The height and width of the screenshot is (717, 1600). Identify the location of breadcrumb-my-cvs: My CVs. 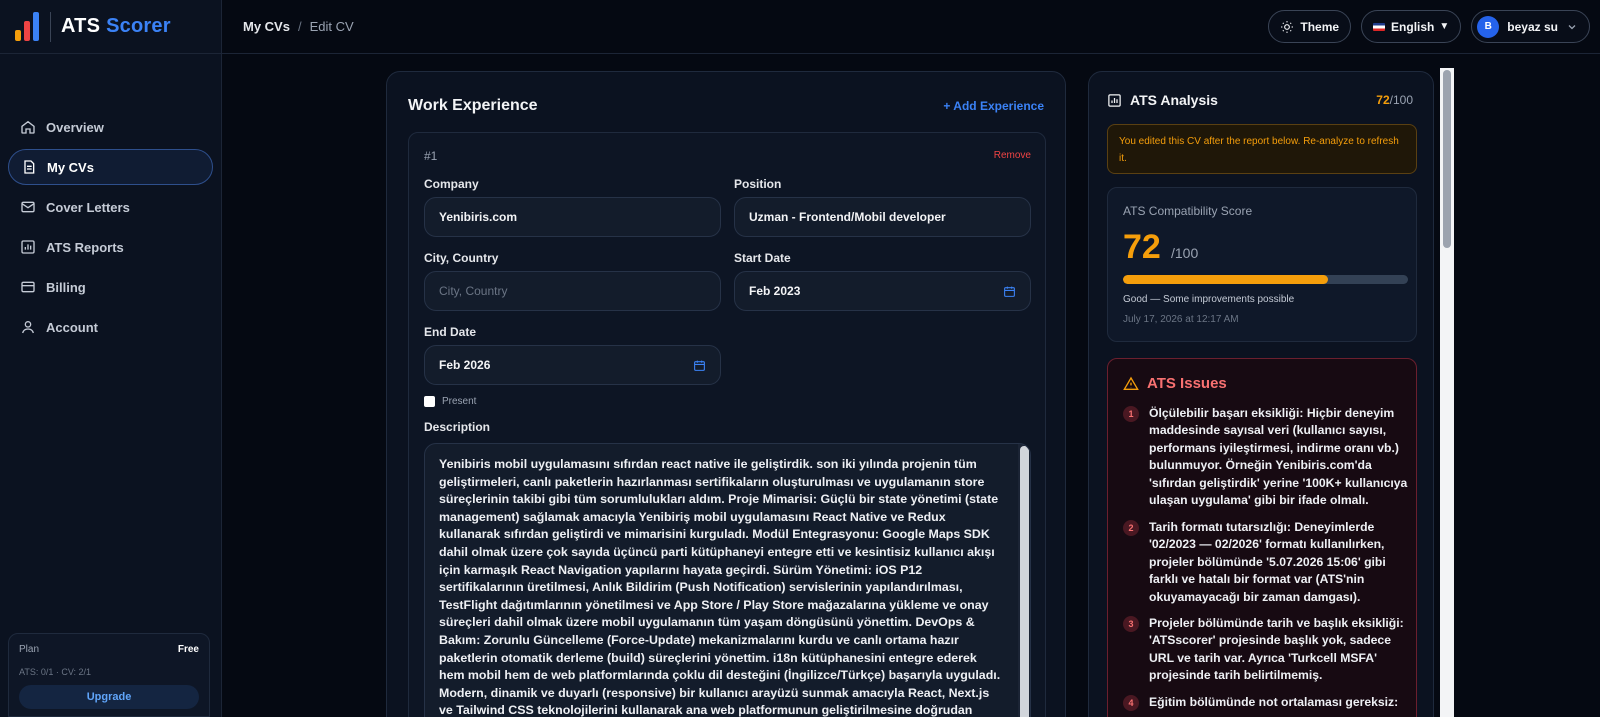
(266, 26).